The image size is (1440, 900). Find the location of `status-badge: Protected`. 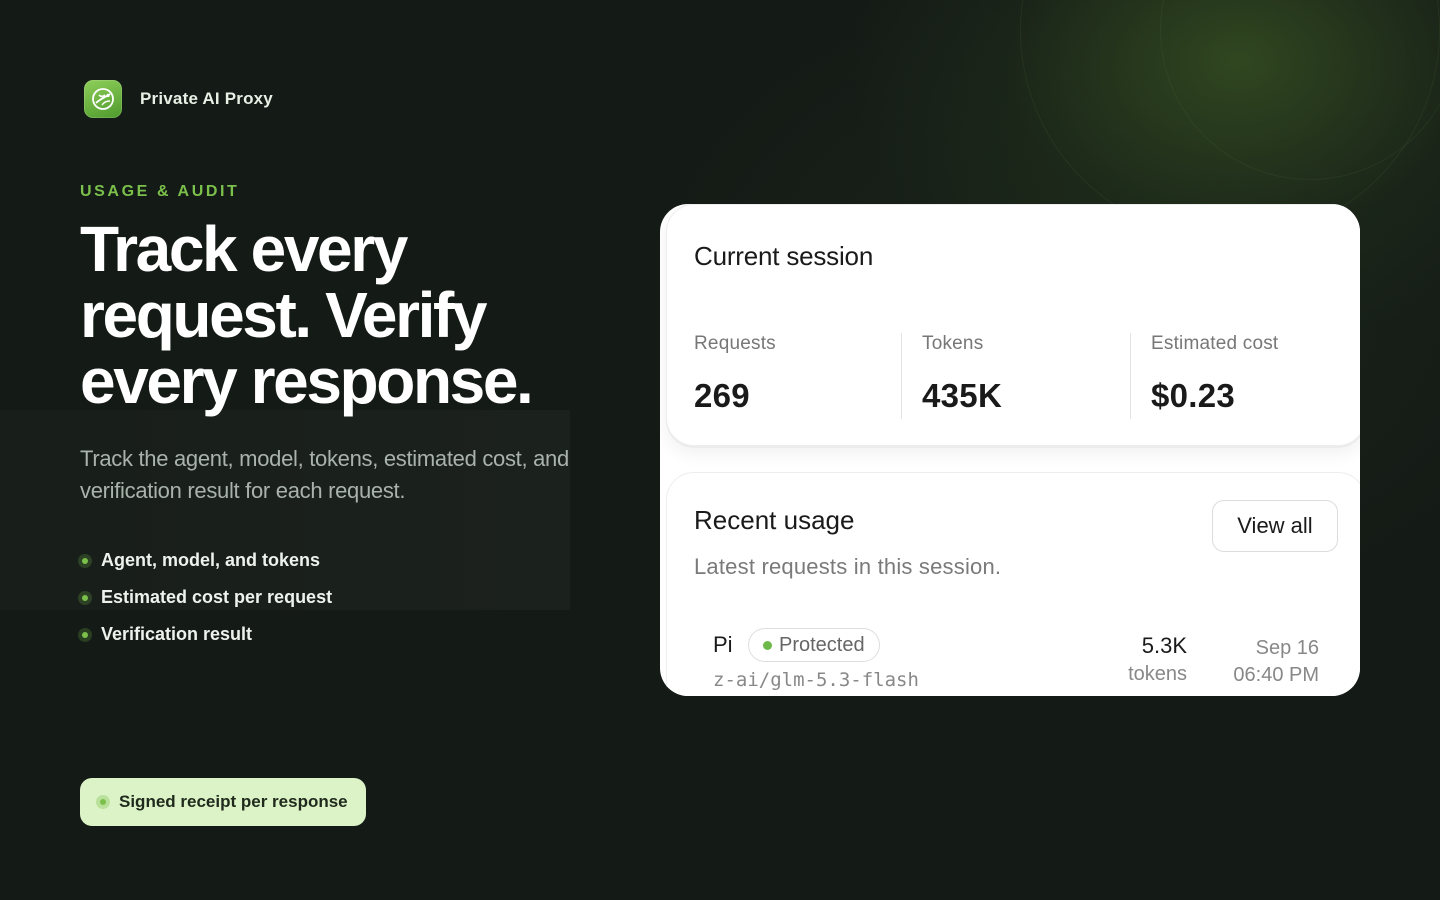

status-badge: Protected is located at coordinates (814, 645).